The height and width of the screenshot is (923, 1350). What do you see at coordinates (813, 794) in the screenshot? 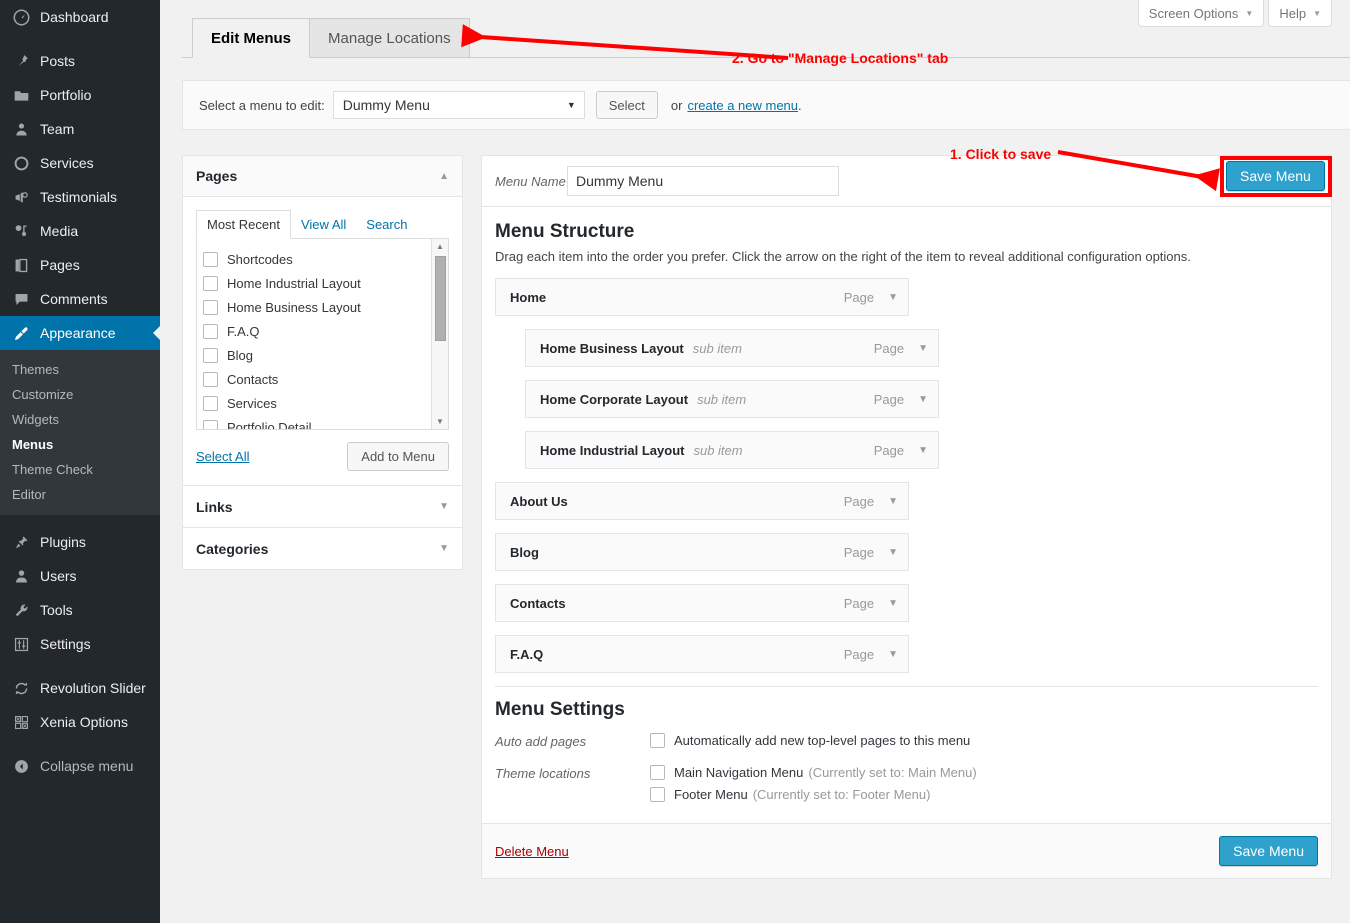
I see `theme-location-option: Footer Menu (Currently set to` at bounding box center [813, 794].